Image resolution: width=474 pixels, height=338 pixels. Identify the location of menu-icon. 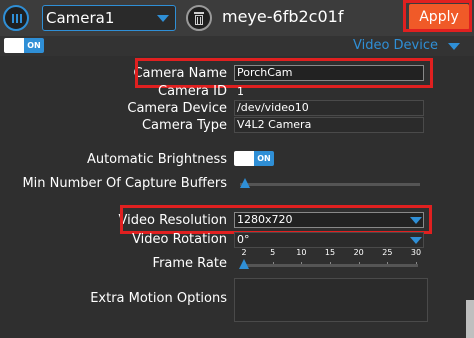
(13, 18).